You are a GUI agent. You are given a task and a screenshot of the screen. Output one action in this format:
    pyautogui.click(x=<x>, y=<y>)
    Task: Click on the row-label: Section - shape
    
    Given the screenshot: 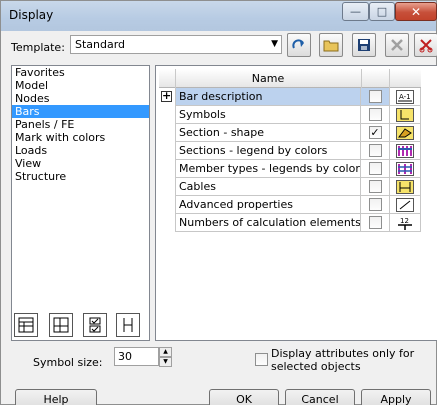 What is the action you would take?
    pyautogui.click(x=268, y=133)
    